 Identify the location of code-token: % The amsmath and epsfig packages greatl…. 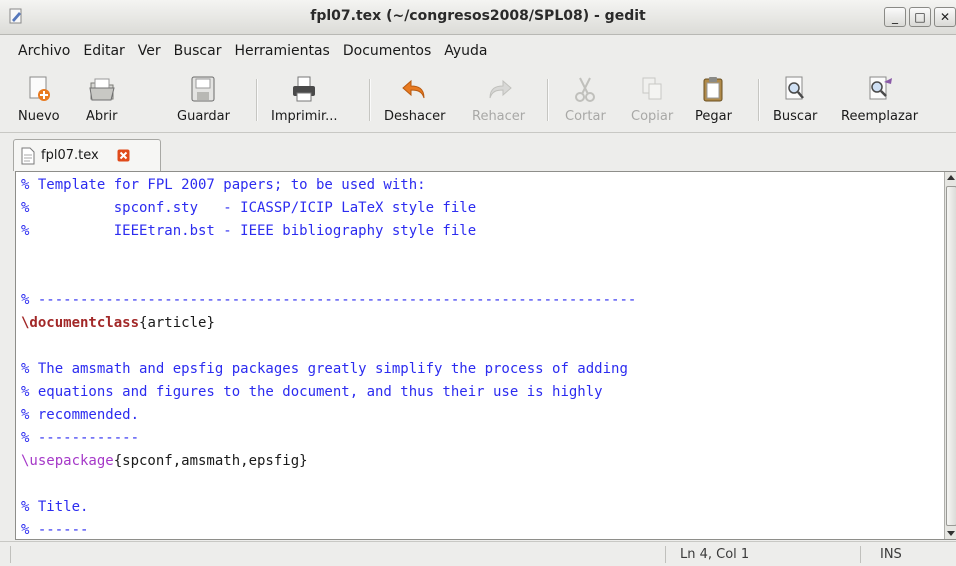
(324, 369).